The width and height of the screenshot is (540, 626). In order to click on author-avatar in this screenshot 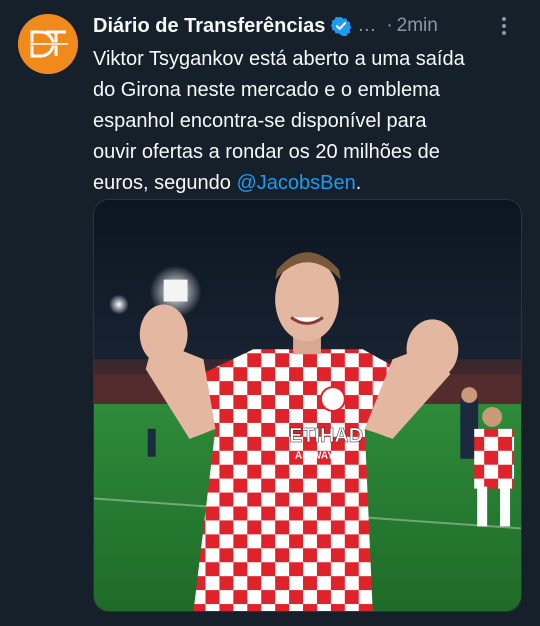, I will do `click(48, 44)`.